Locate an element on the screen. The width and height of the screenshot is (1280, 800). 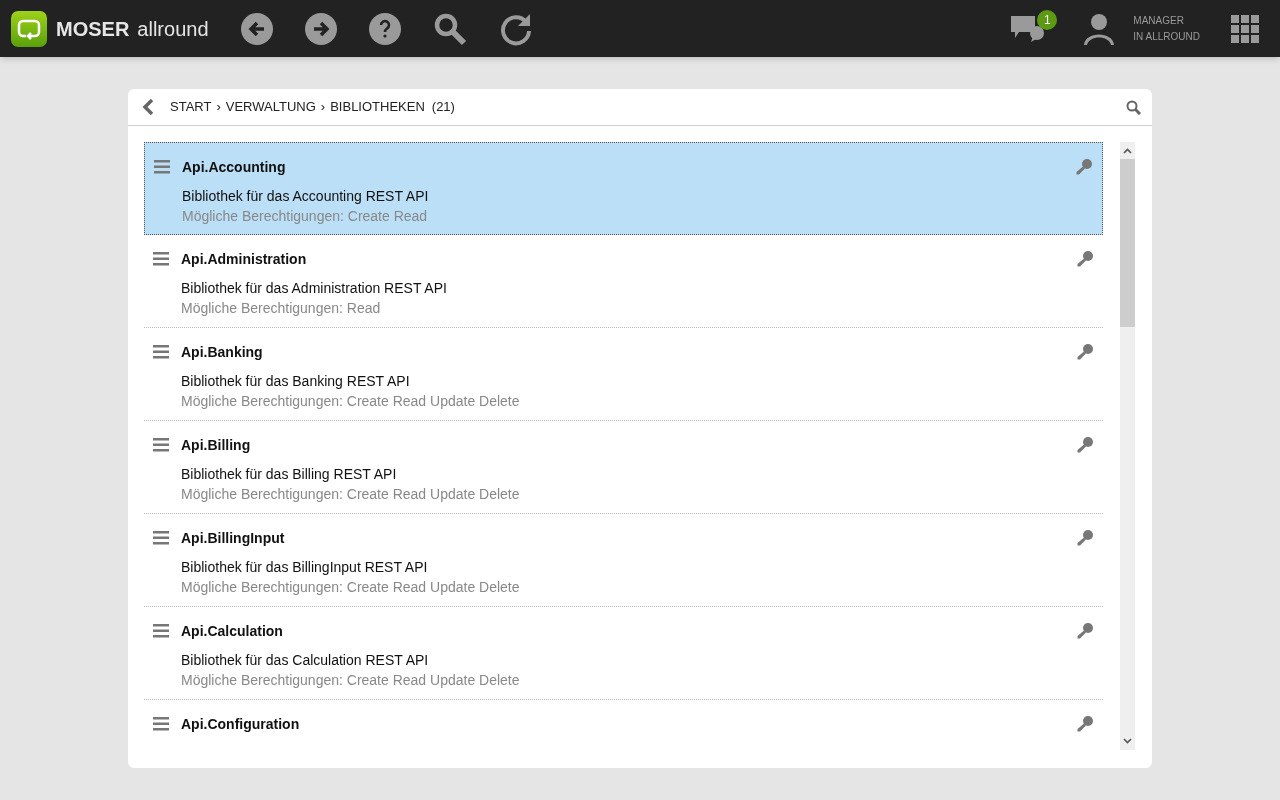
scrollbar is located at coordinates (1127, 446).